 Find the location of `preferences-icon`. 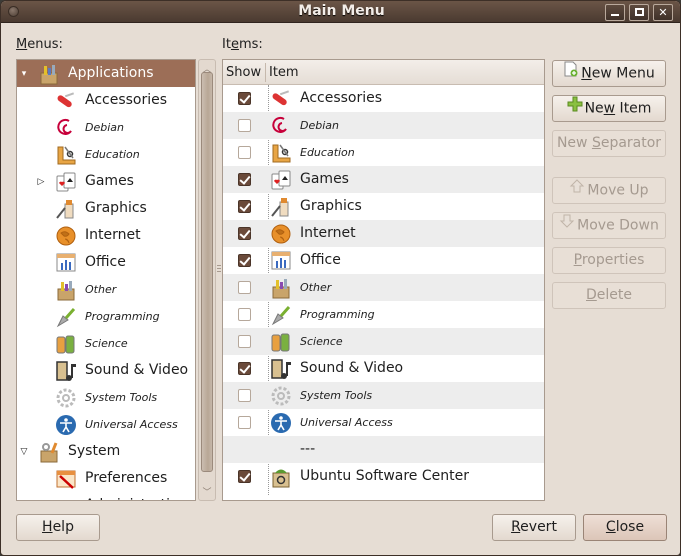

preferences-icon is located at coordinates (66, 479).